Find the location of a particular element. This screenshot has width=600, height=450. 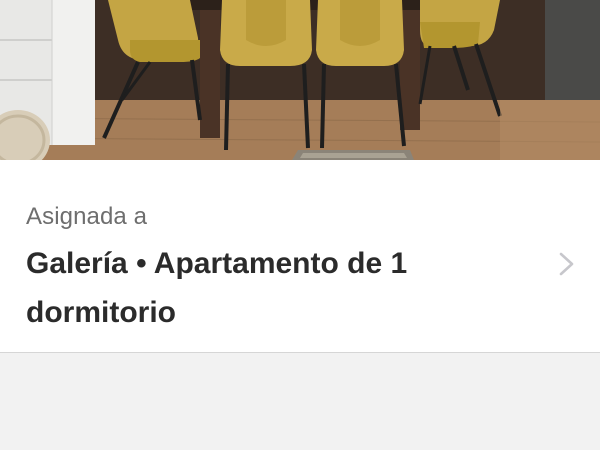

assigned-value: Galería • Apartamento de 1 dormitorio is located at coordinates (217, 288).